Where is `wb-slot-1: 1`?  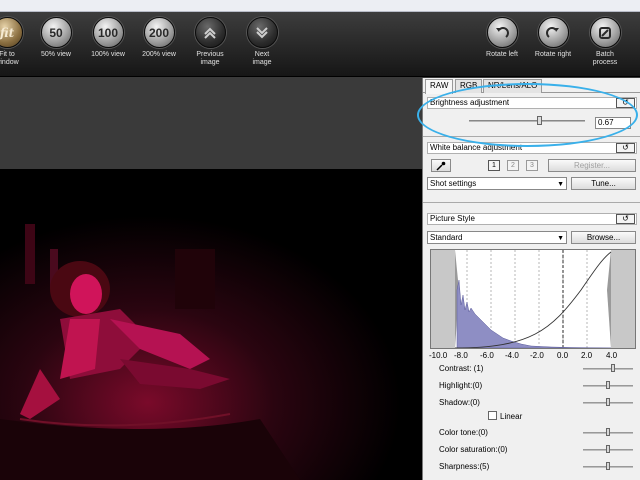
wb-slot-1: 1 is located at coordinates (494, 165).